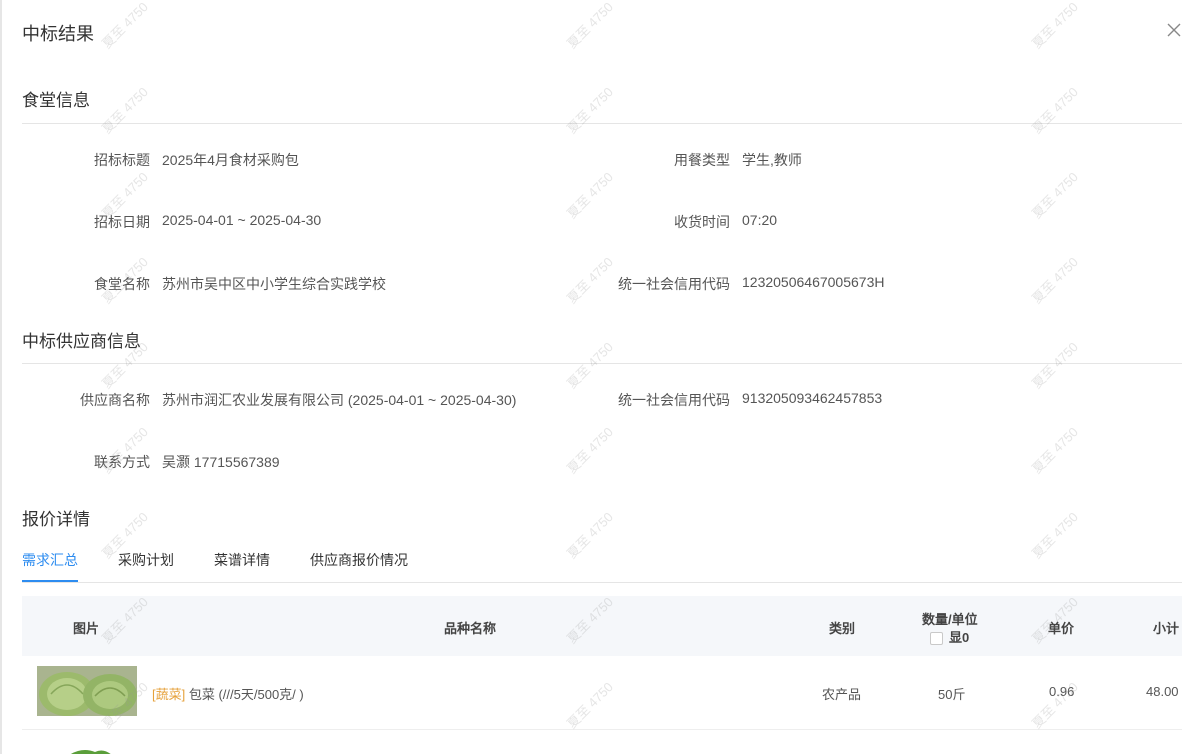  What do you see at coordinates (122, 222) in the screenshot?
I see `field-label-tender-date: 招标日期` at bounding box center [122, 222].